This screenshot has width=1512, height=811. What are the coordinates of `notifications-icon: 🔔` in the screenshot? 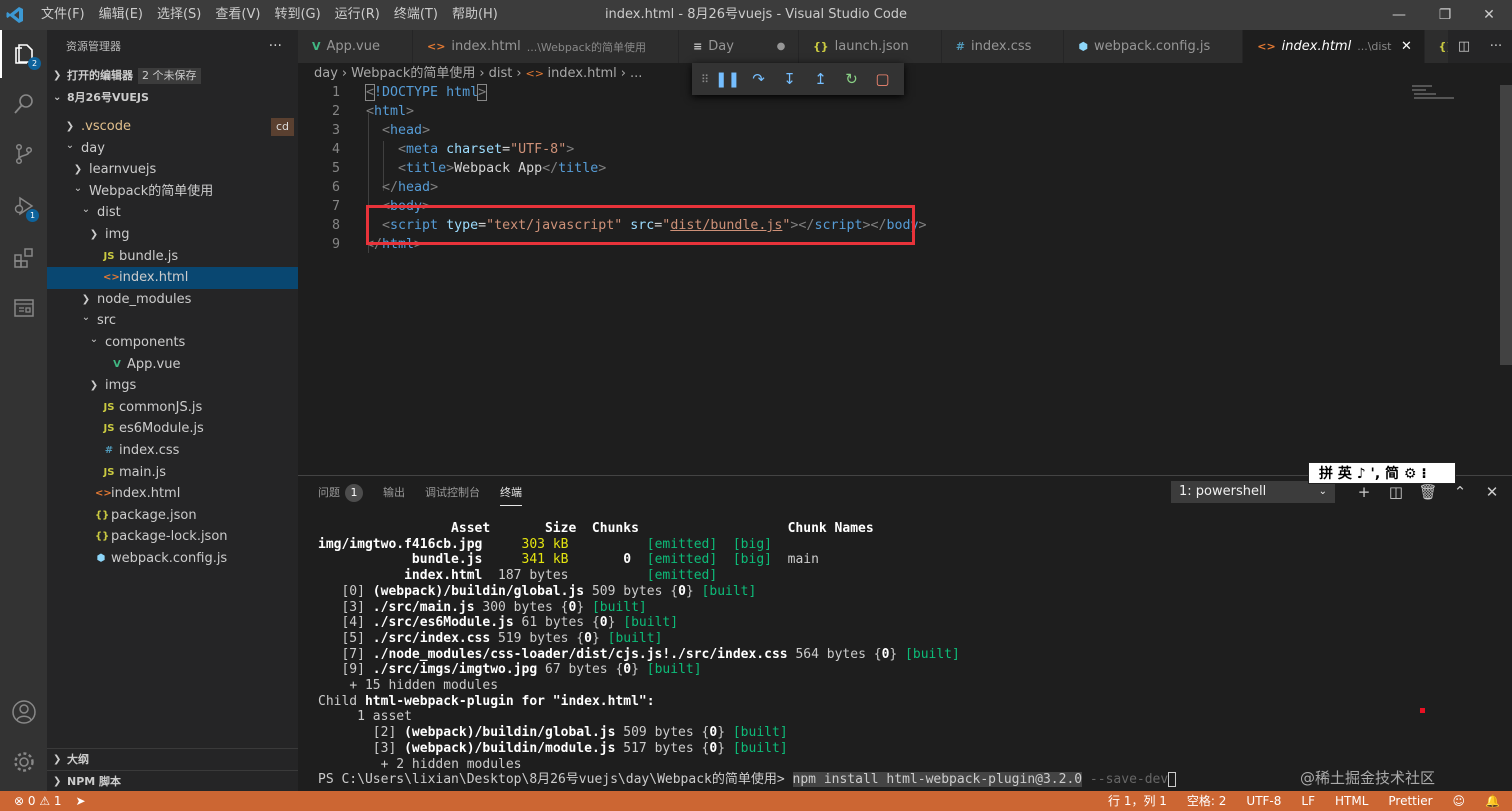 It's located at (1492, 801).